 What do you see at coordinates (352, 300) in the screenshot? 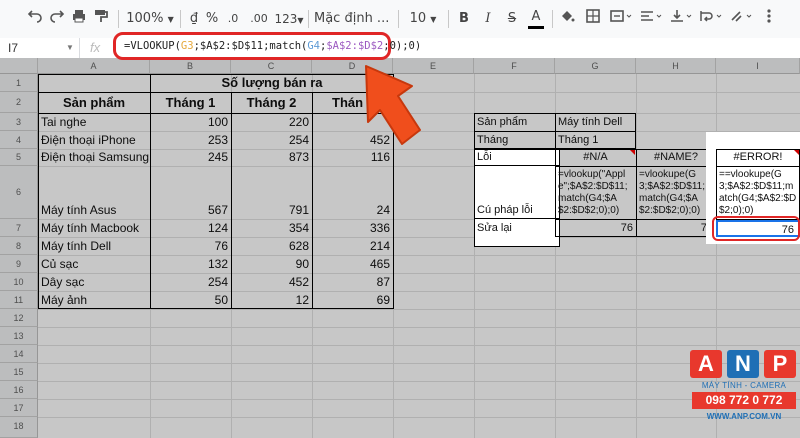
I see `value-cell: 69` at bounding box center [352, 300].